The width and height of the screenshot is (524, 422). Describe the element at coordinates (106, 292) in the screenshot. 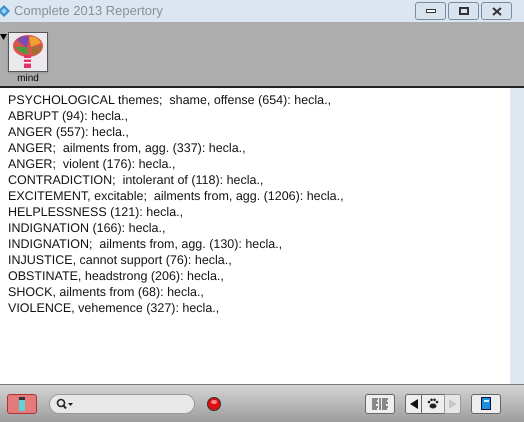

I see `rubric-entry: SHOCK, ailments from (68): hecla.,` at that location.